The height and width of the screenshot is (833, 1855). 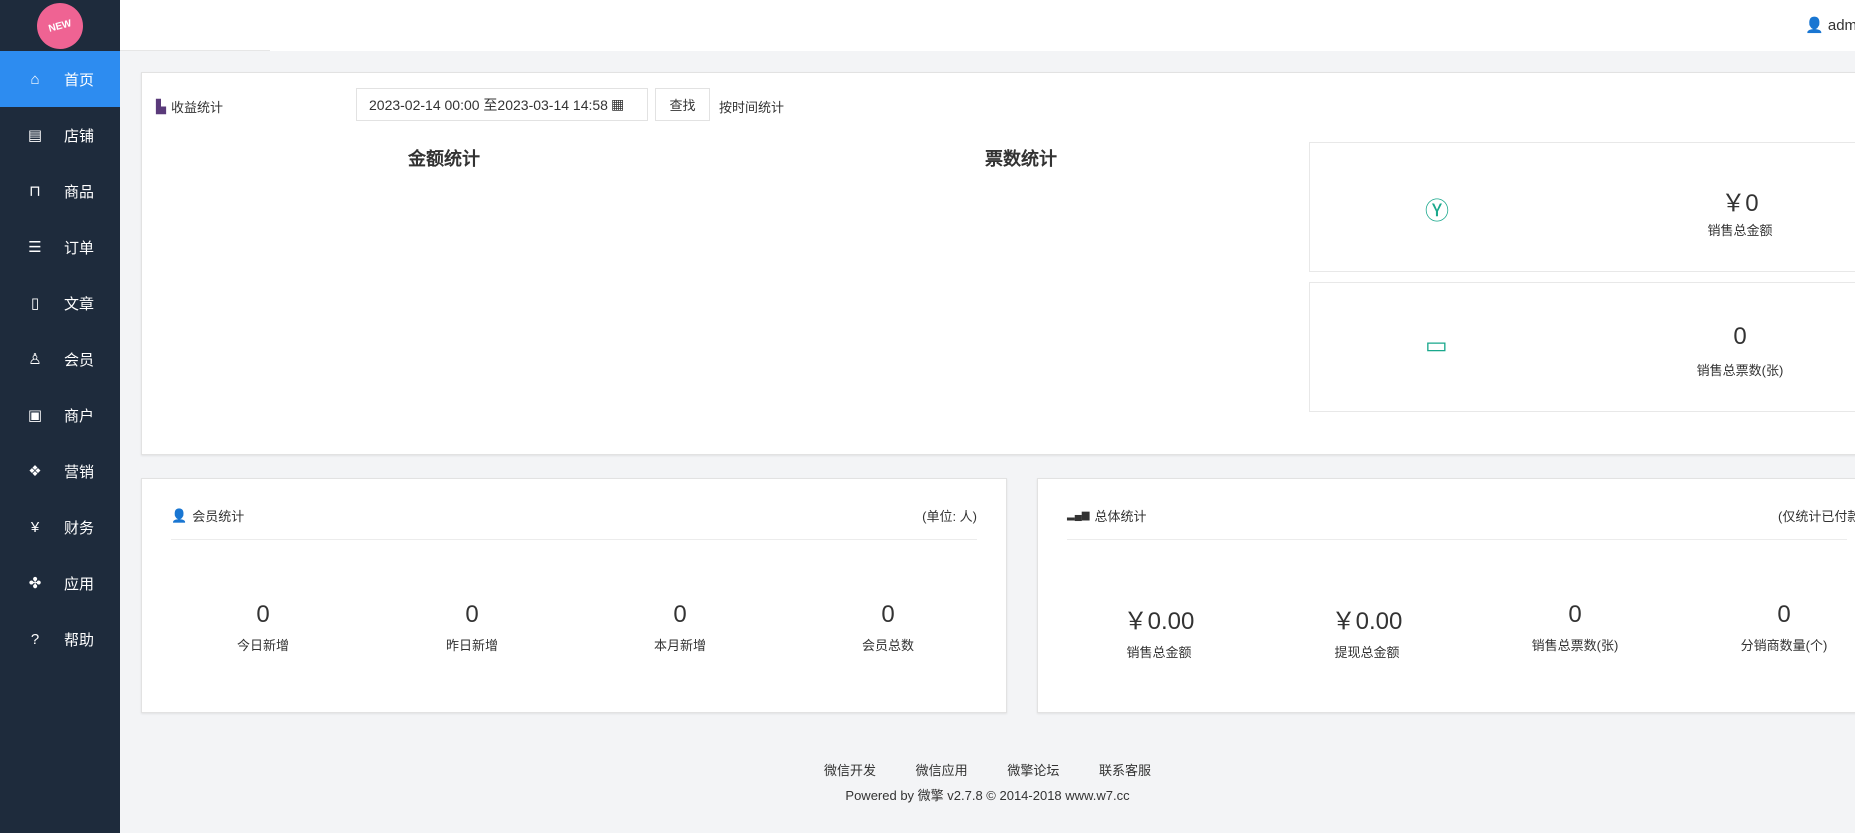 I want to click on sales-tickets-stat: ▭ 0 销售总票数(张), so click(x=1582, y=347).